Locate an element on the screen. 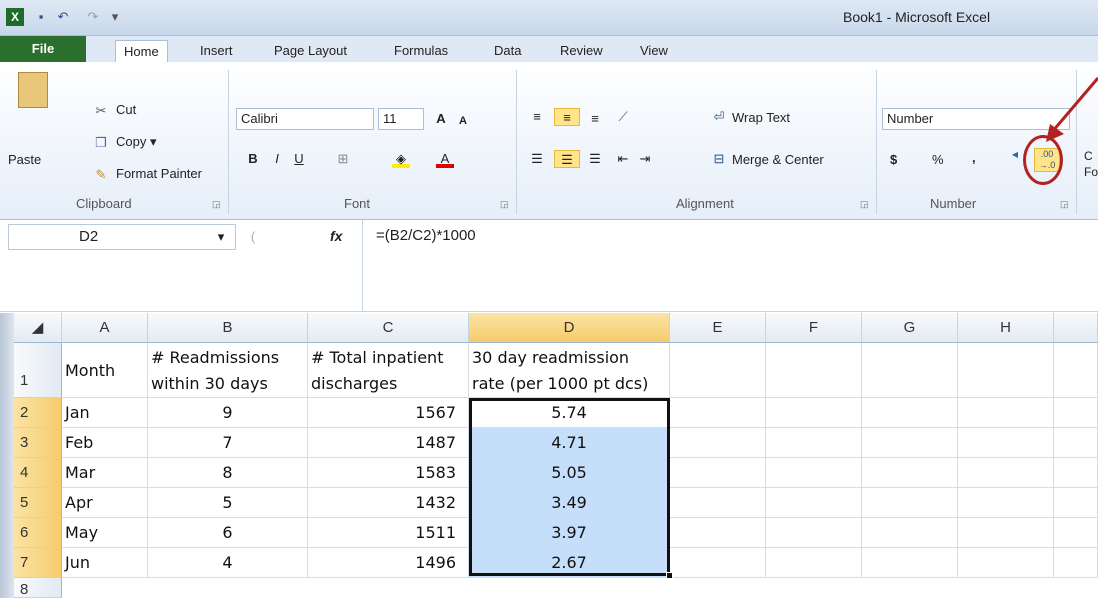 This screenshot has width=1098, height=602. paste-icon is located at coordinates (33, 90).